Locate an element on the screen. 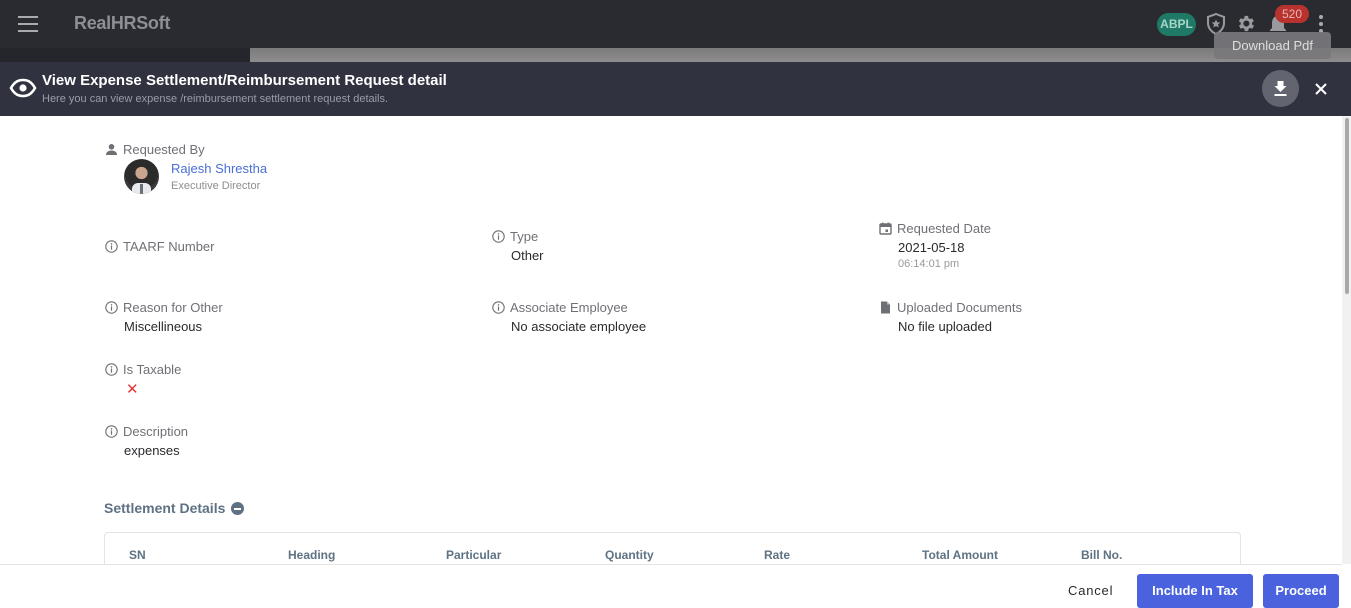 This screenshot has height=608, width=1351. settlement-details-title: Settlement Details is located at coordinates (165, 508).